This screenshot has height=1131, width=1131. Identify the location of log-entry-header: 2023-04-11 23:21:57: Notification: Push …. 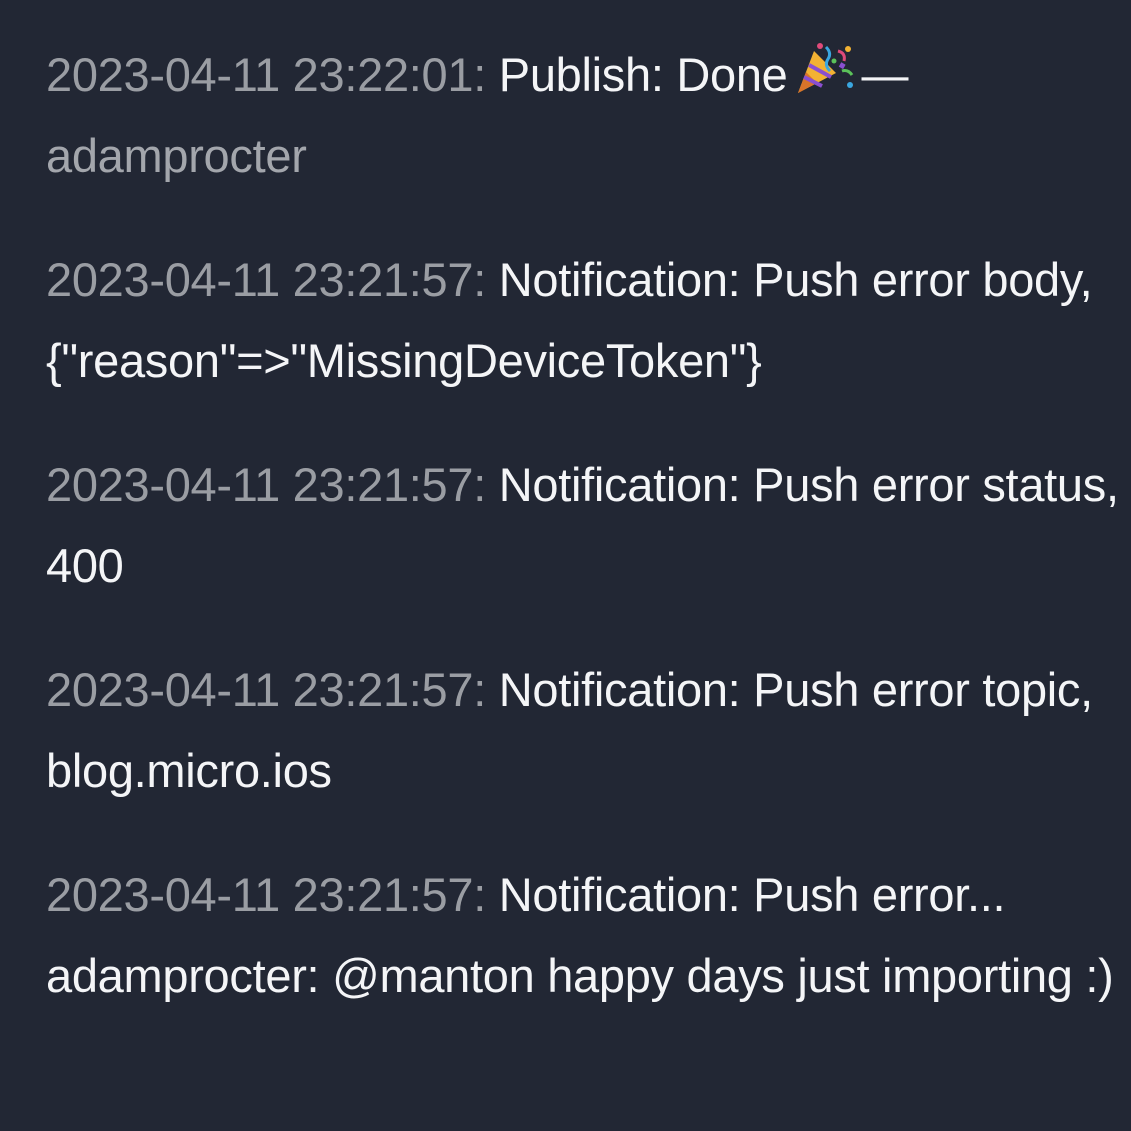
(526, 894).